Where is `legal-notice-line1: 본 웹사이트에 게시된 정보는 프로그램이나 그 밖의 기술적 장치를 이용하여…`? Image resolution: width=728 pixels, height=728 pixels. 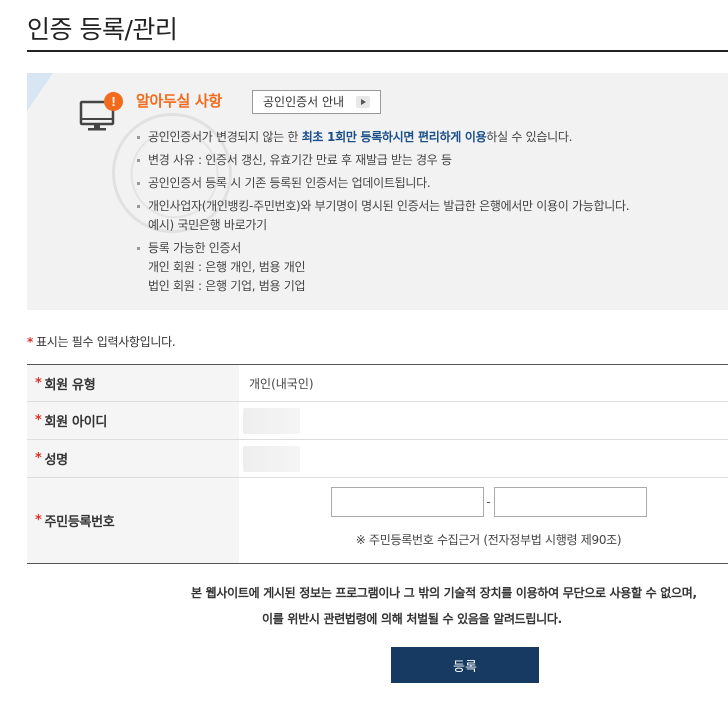 legal-notice-line1: 본 웹사이트에 게시된 정보는 프로그램이나 그 밖의 기술적 장치를 이용하여… is located at coordinates (444, 593).